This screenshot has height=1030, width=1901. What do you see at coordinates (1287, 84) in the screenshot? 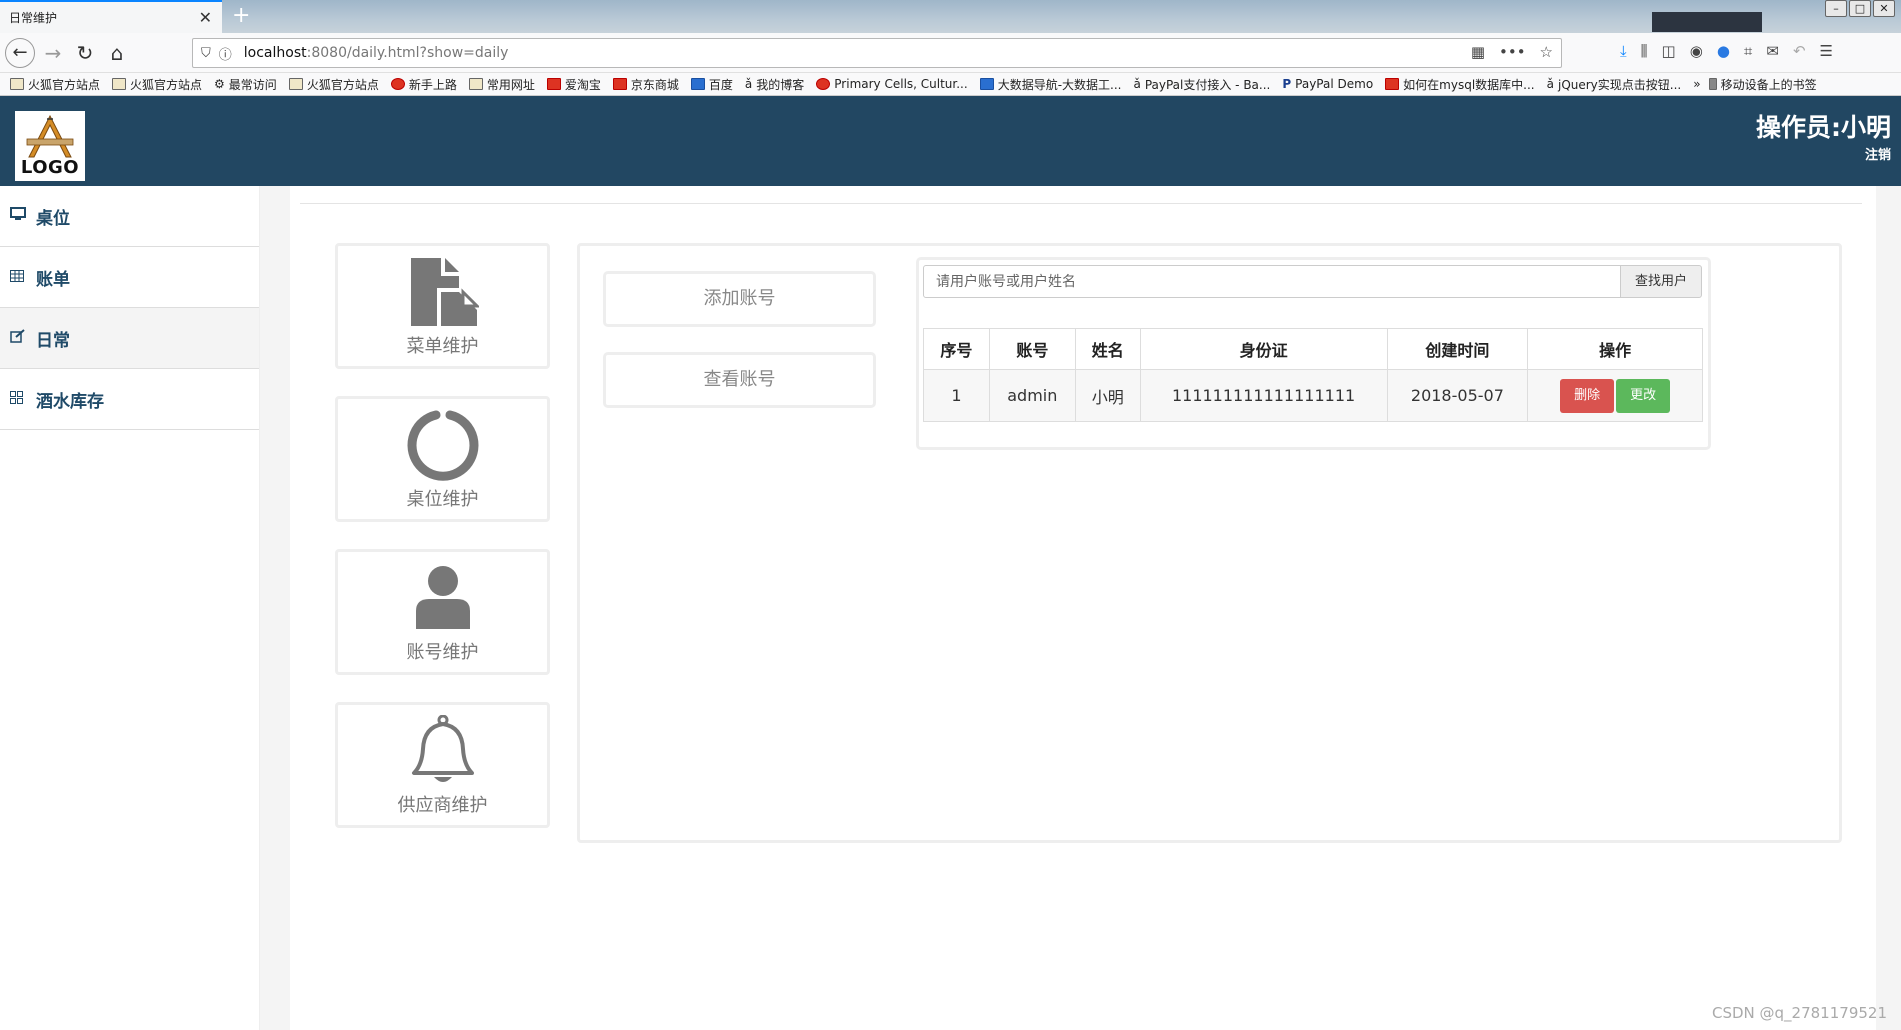
I see `paypal-icon: P` at bounding box center [1287, 84].